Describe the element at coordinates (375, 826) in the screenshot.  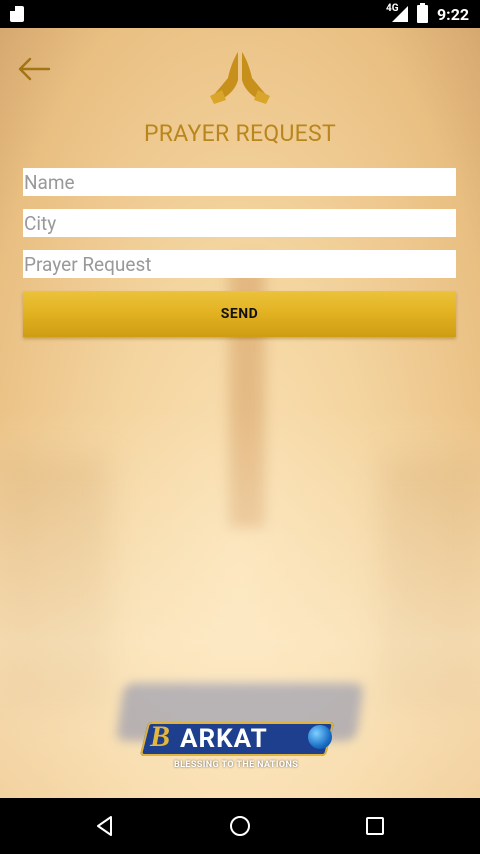
I see `recents-square-icon` at that location.